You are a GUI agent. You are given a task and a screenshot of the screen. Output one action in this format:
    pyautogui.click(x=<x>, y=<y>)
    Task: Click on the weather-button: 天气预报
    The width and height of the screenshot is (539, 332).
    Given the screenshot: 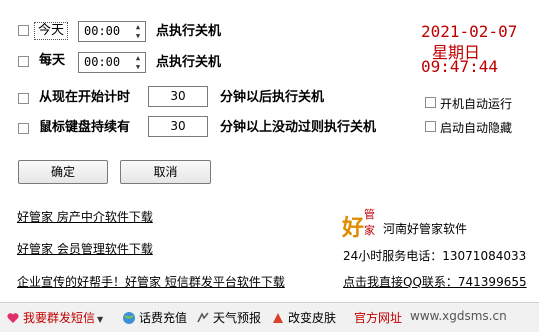 What is the action you would take?
    pyautogui.click(x=228, y=317)
    